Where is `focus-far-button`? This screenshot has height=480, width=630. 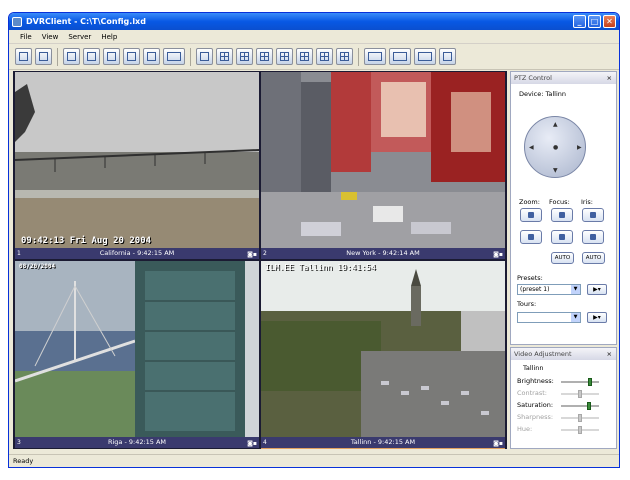 focus-far-button is located at coordinates (562, 237).